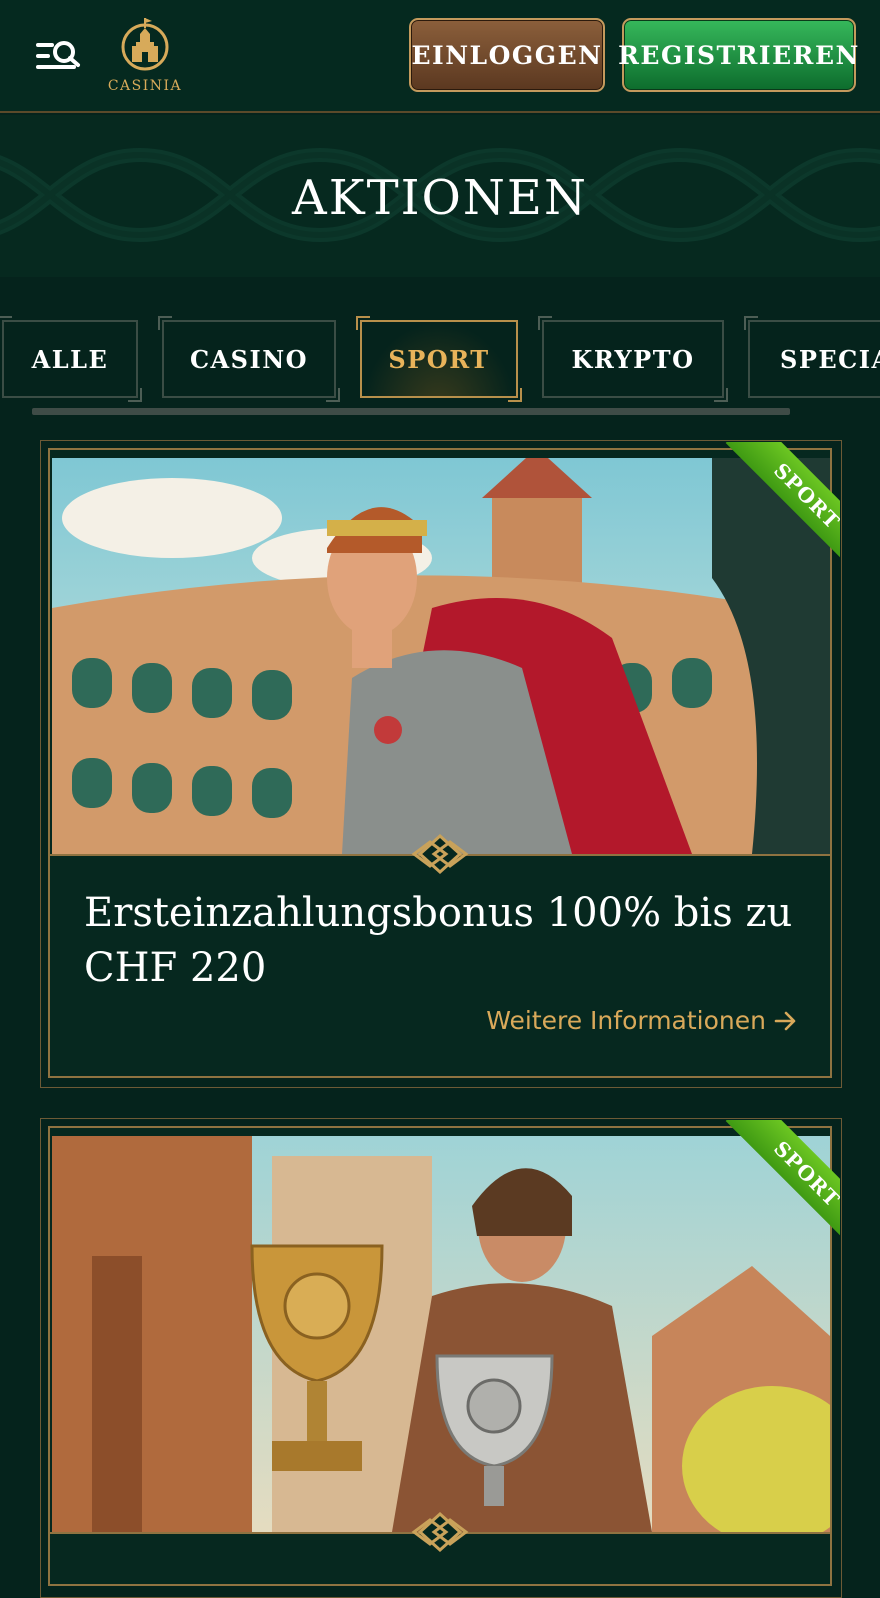 Image resolution: width=880 pixels, height=1598 pixels. I want to click on tab-casino: CASINO, so click(249, 359).